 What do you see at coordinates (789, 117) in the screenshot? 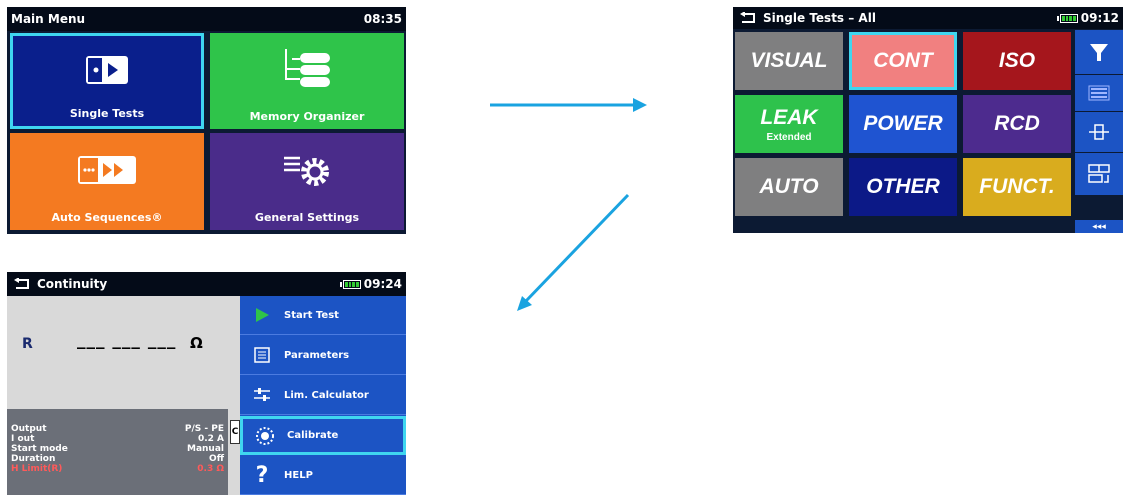
I see `test-tile-label: LEAK` at bounding box center [789, 117].